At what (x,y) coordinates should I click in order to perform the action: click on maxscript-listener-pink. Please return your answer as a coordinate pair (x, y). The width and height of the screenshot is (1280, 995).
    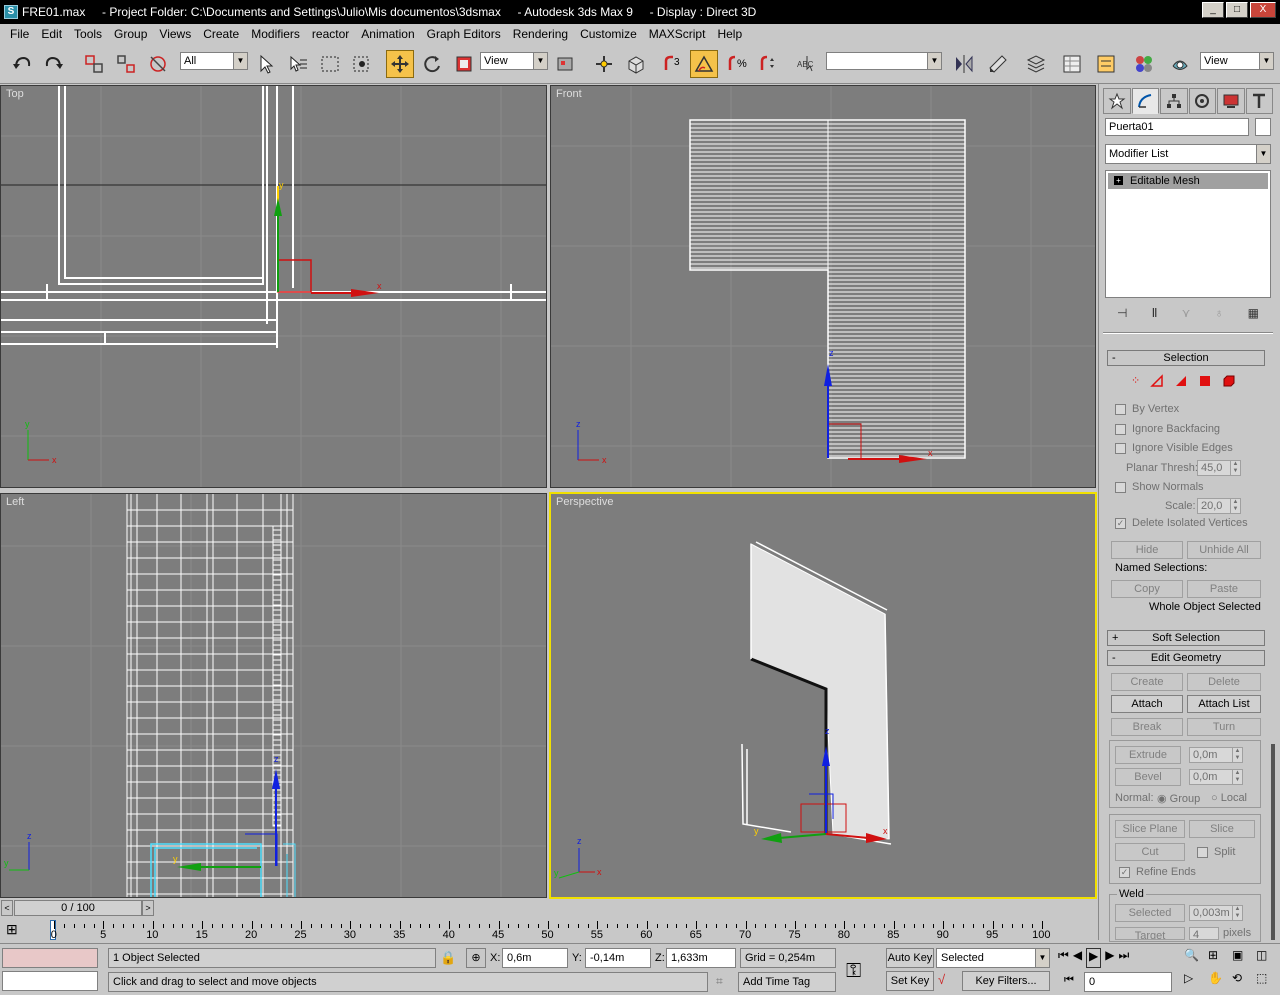
    Looking at the image, I should click on (50, 958).